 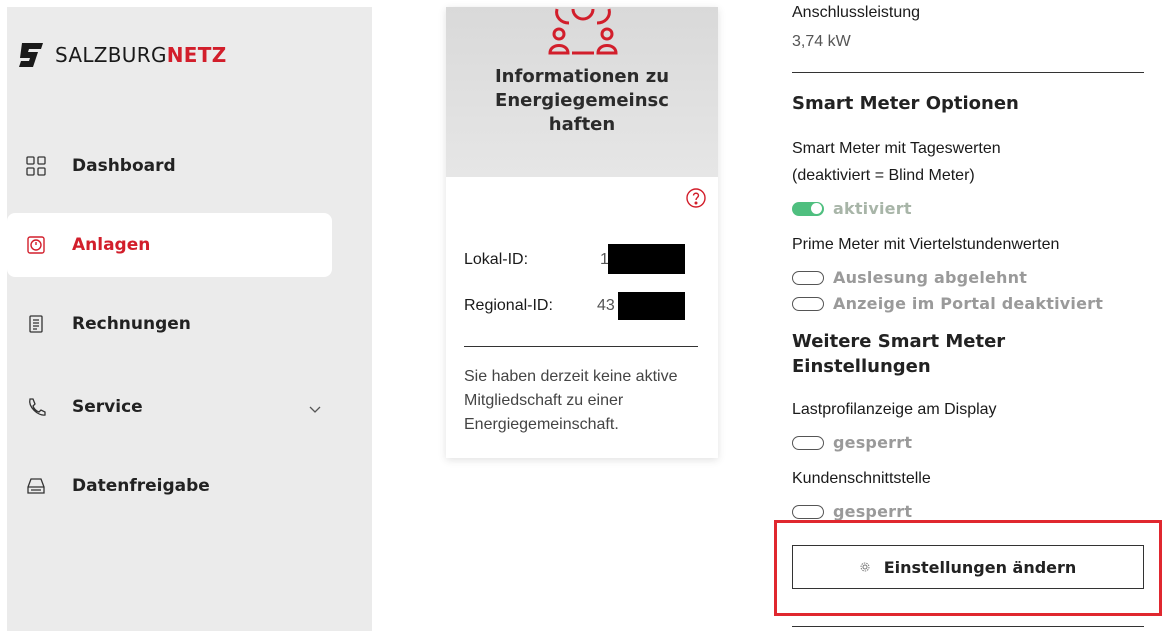 I want to click on toggle-label: Anzeige im Portal deaktiviert, so click(x=968, y=303).